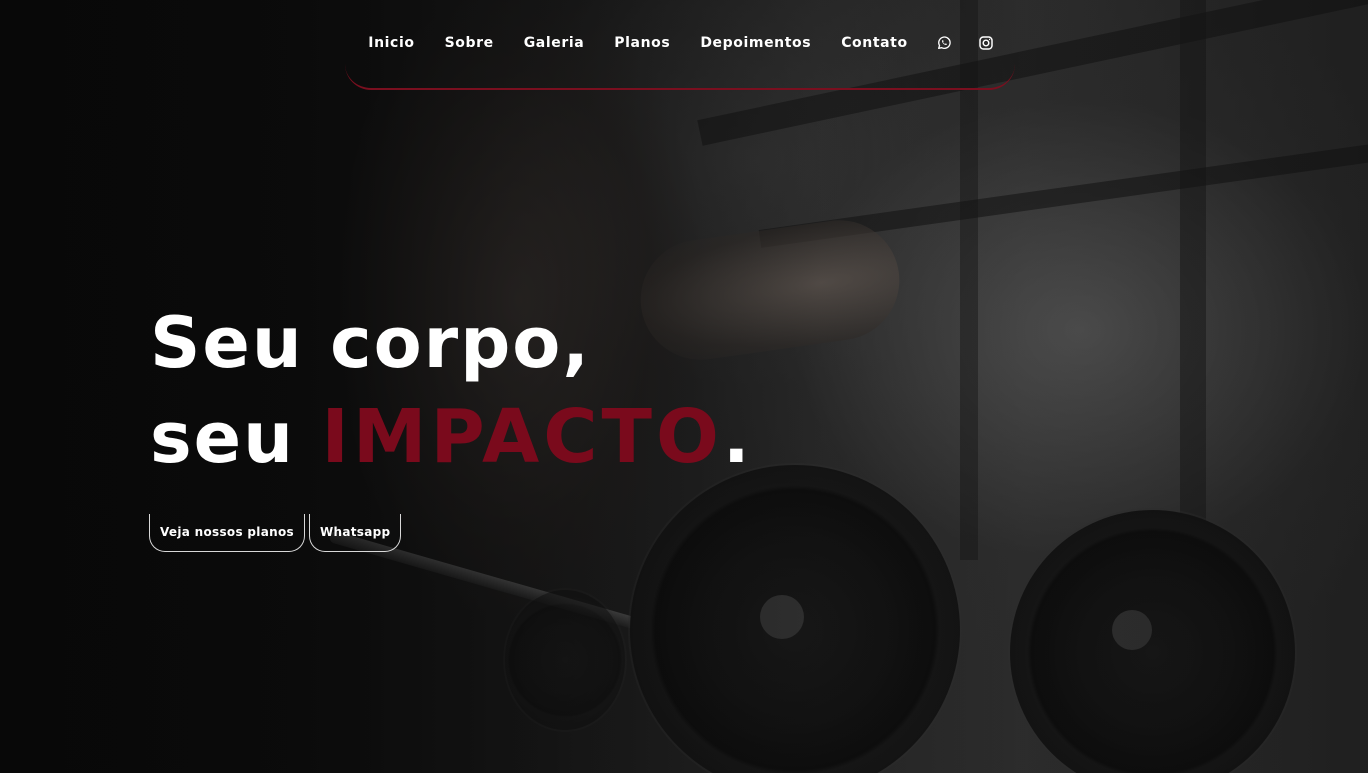 The height and width of the screenshot is (773, 1368). Describe the element at coordinates (554, 43) in the screenshot. I see `nav-link-galeria: Galeria` at that location.